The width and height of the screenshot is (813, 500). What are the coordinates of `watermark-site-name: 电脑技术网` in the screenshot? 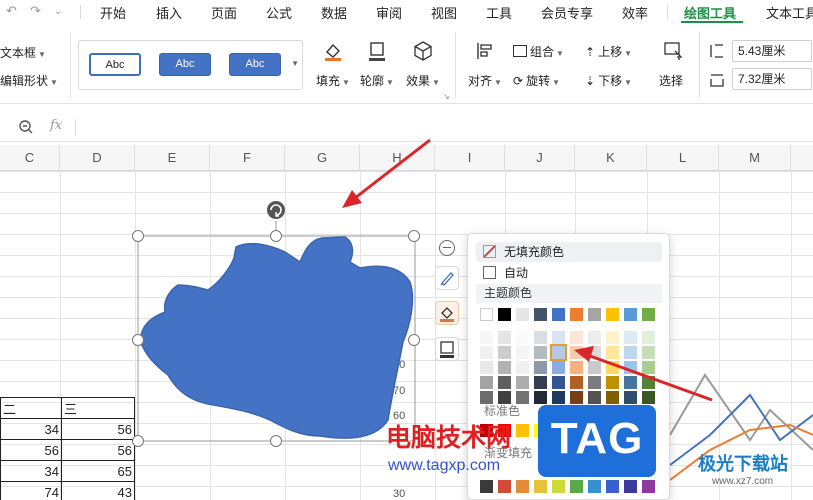 It's located at (449, 438).